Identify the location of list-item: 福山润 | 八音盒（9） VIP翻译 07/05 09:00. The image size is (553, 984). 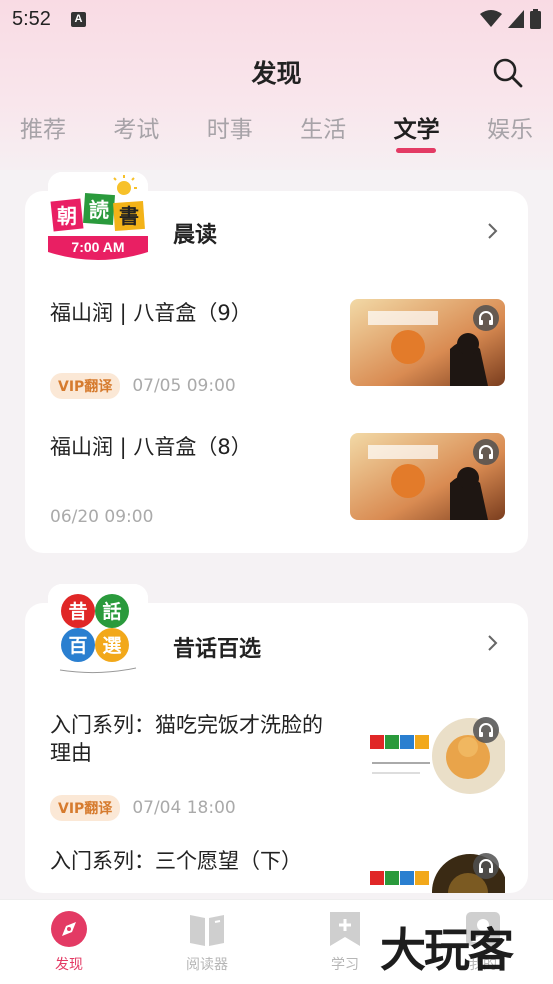
(277, 349).